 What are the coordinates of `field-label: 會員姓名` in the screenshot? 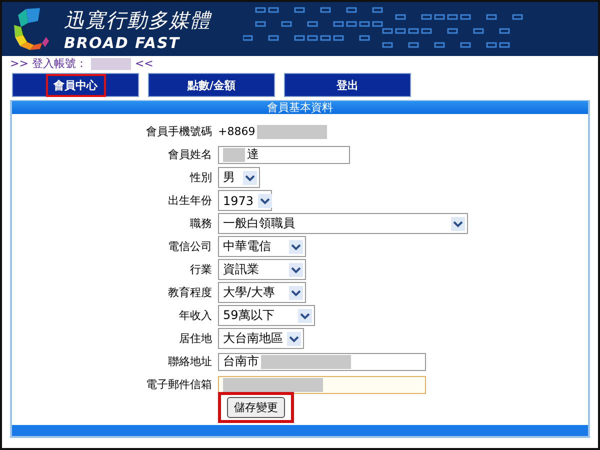 It's located at (190, 154).